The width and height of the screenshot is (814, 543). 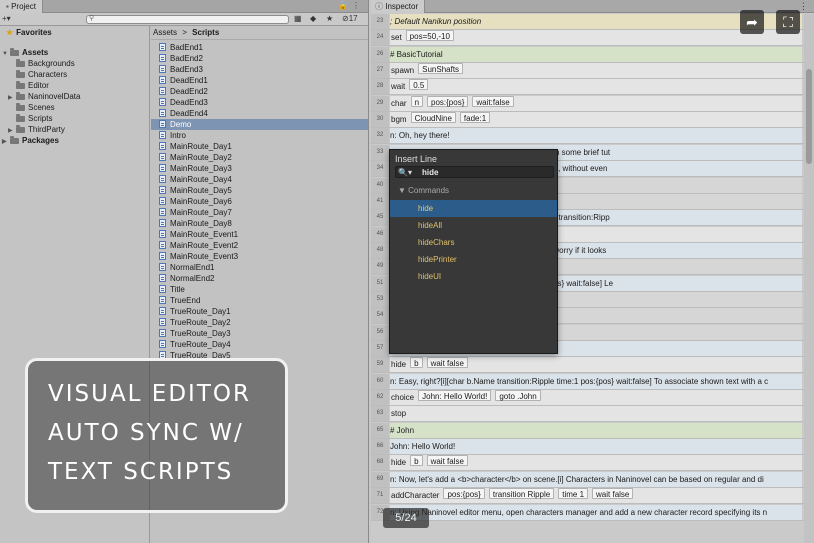 I want to click on share-button: ➦, so click(x=752, y=22).